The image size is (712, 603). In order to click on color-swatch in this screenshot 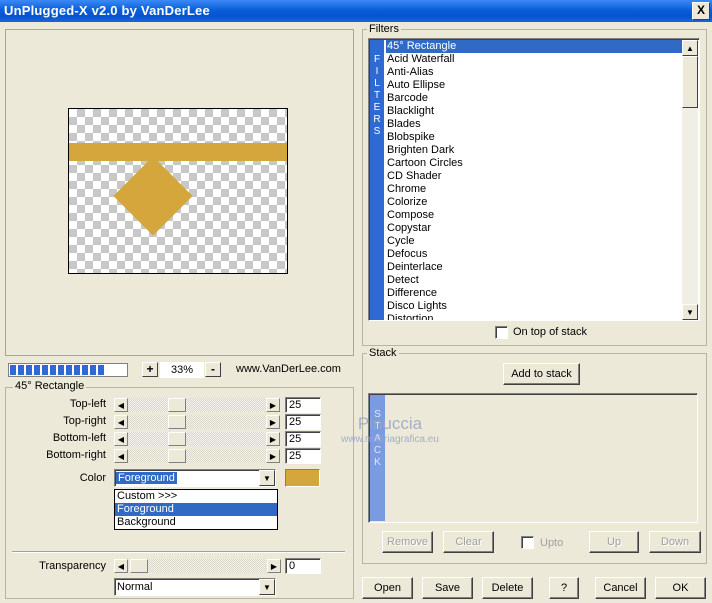, I will do `click(302, 478)`.